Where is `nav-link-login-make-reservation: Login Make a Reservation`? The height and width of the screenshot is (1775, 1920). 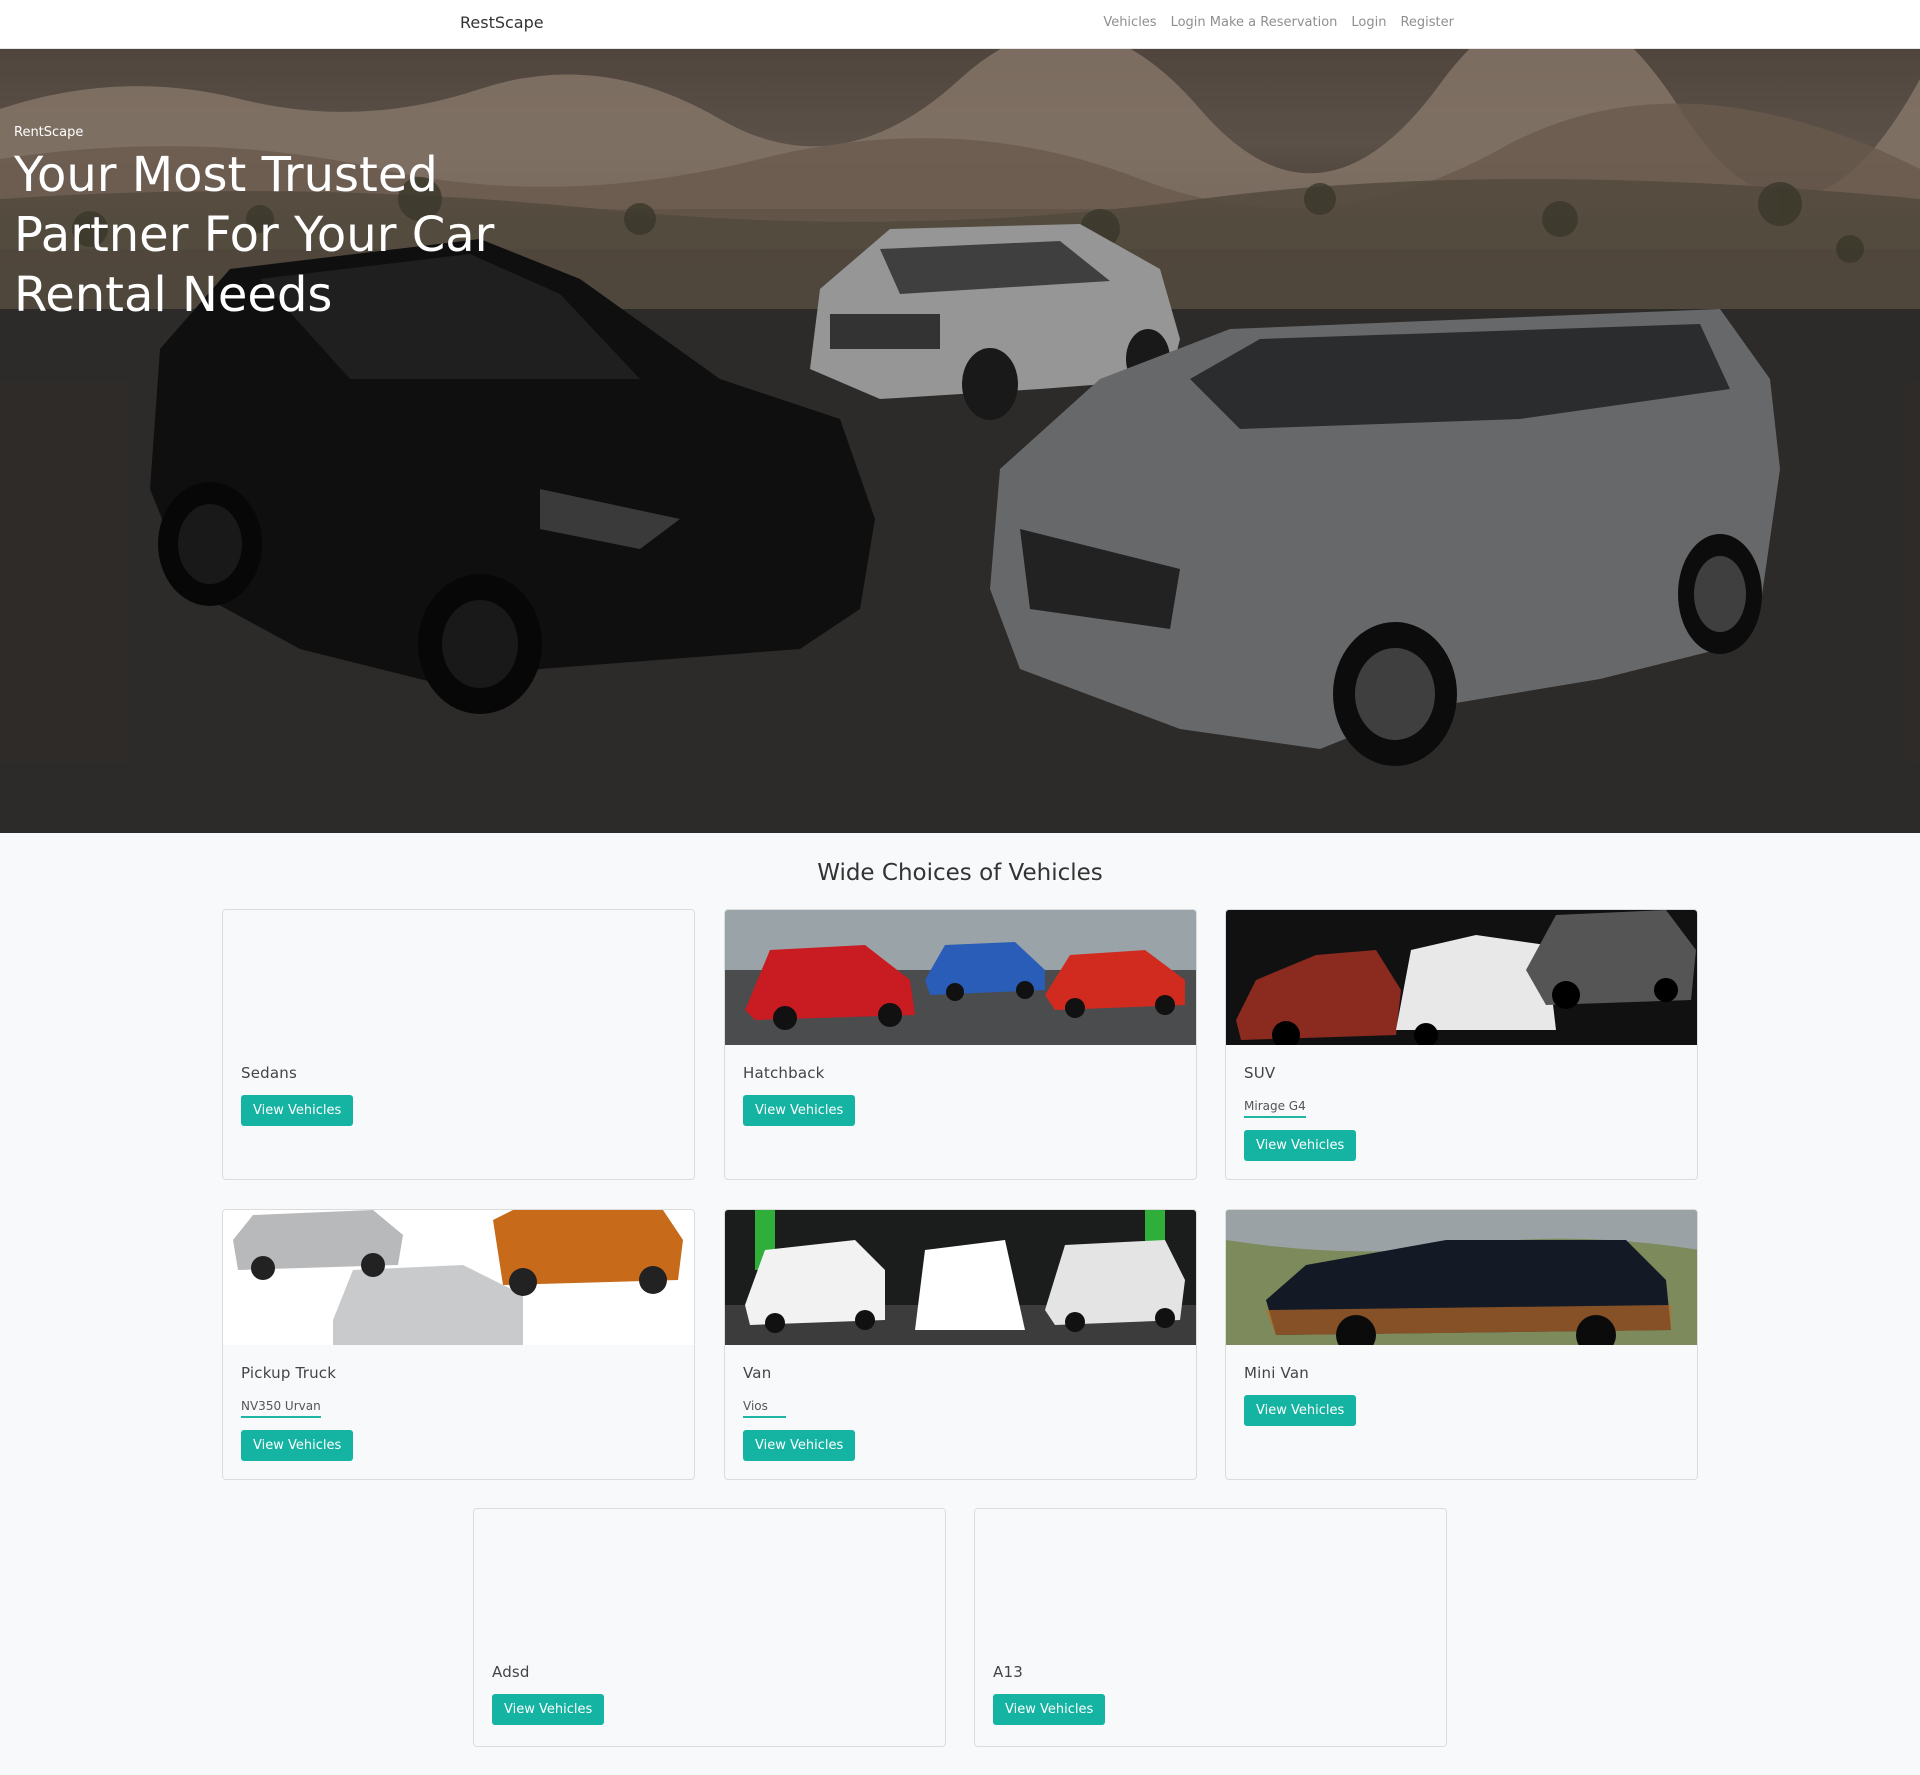 nav-link-login-make-reservation: Login Make a Reservation is located at coordinates (1254, 22).